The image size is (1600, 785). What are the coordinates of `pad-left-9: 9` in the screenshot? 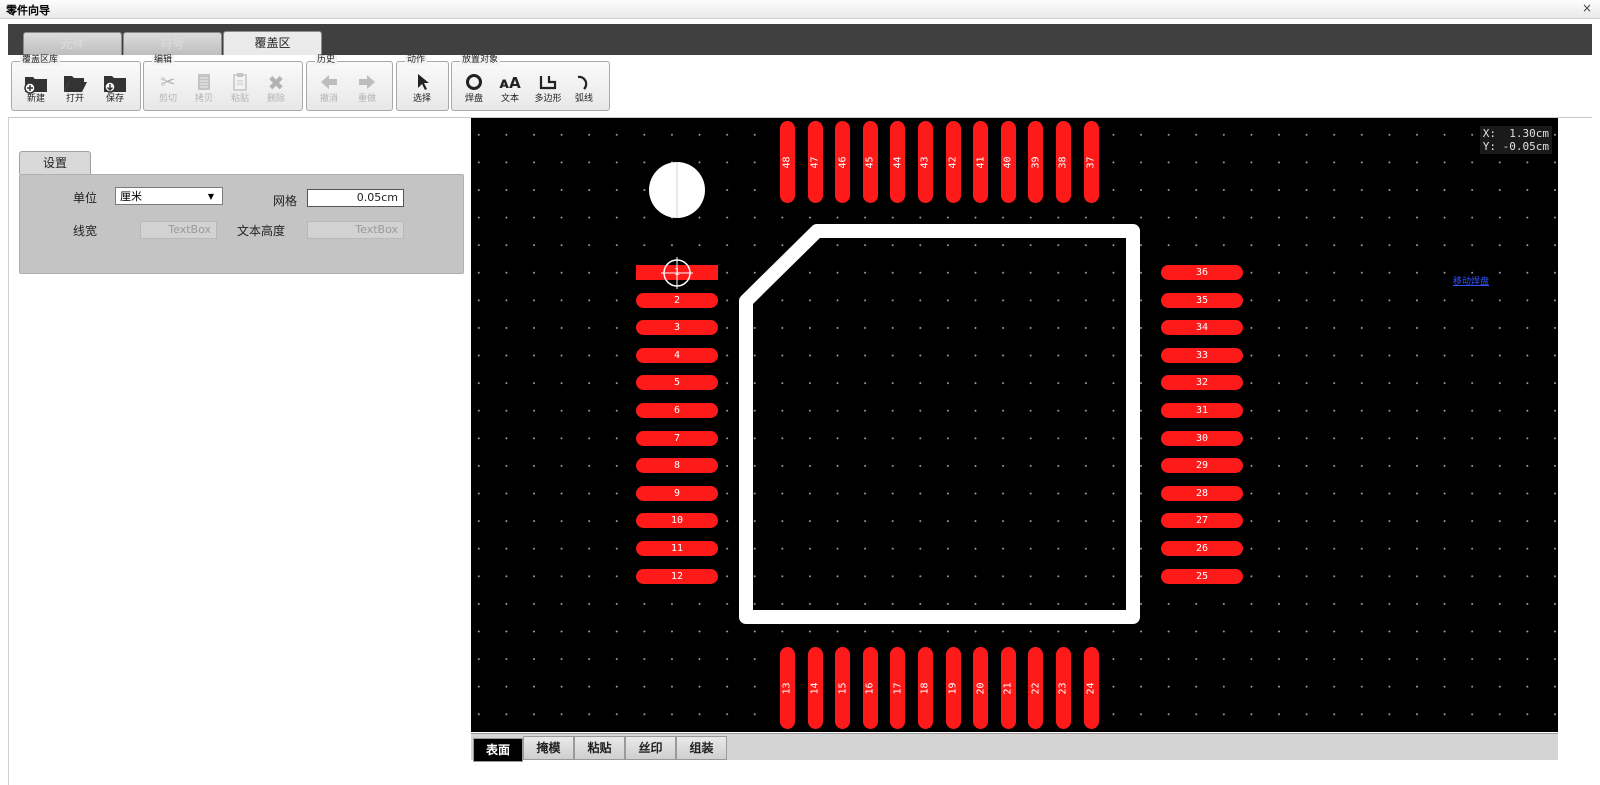 It's located at (677, 493).